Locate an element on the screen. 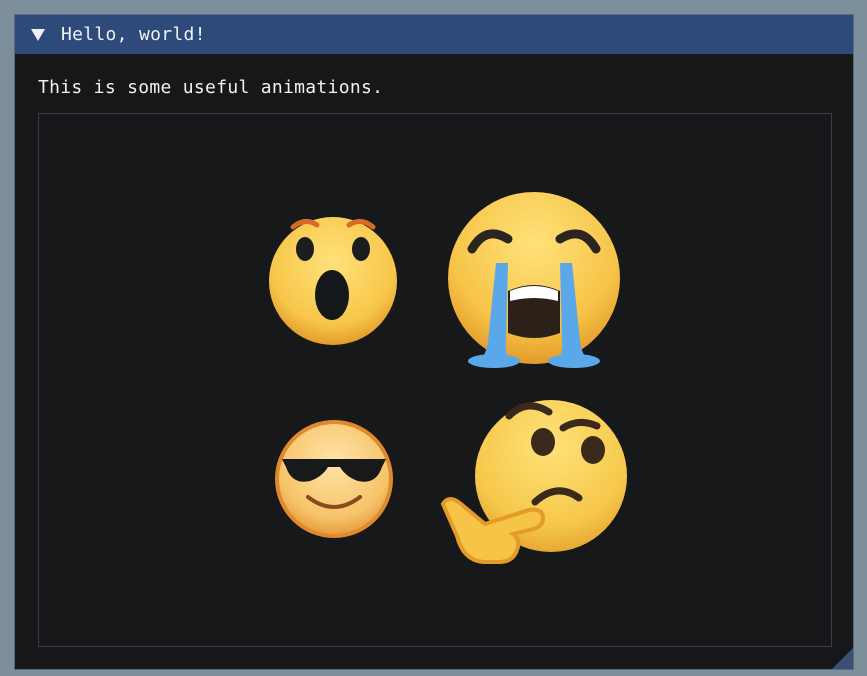 The image size is (867, 676). thinking-face-icon is located at coordinates (533, 482).